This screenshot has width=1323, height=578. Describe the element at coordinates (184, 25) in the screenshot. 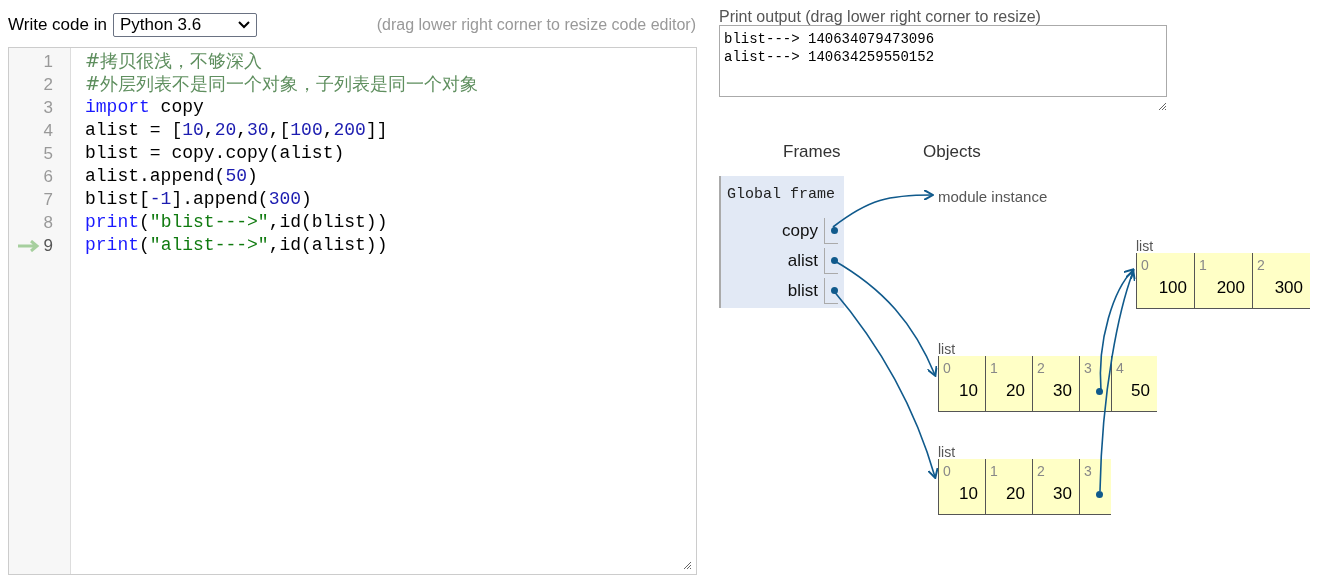

I see `language-select: Python 3.6` at that location.